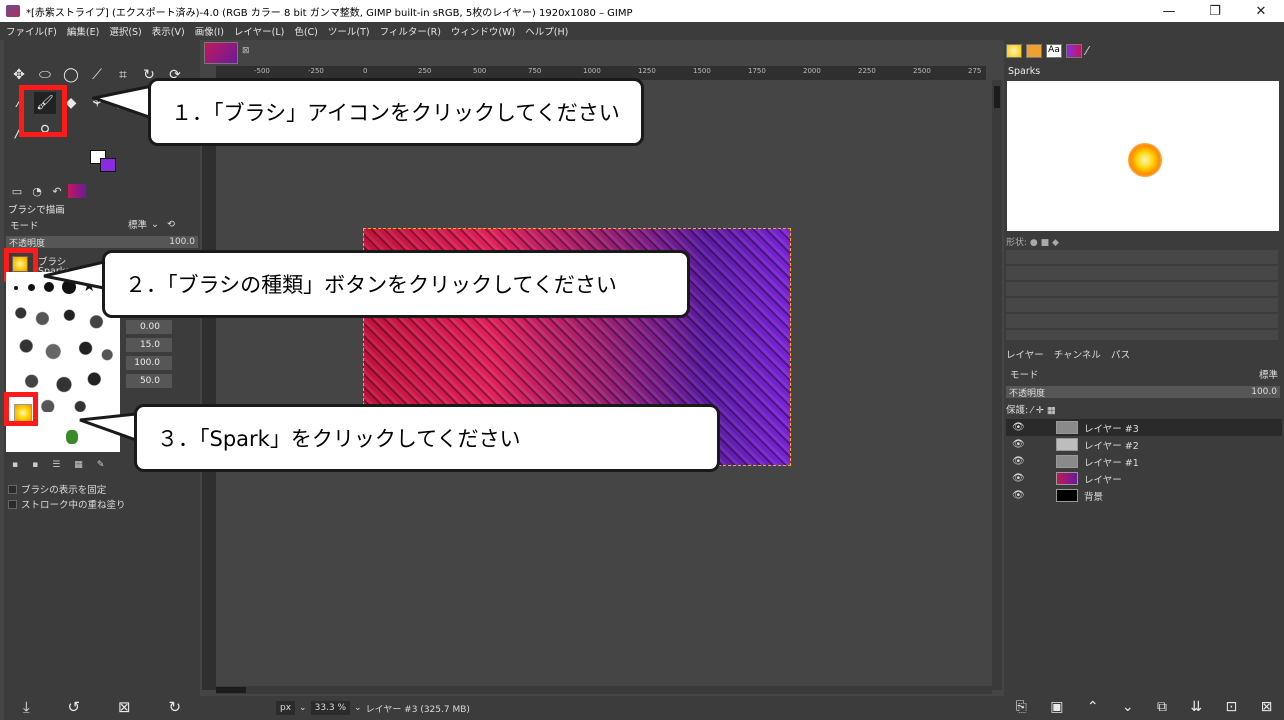 The image size is (1284, 720). What do you see at coordinates (209, 31) in the screenshot?
I see `menu-image: 画像(I)` at bounding box center [209, 31].